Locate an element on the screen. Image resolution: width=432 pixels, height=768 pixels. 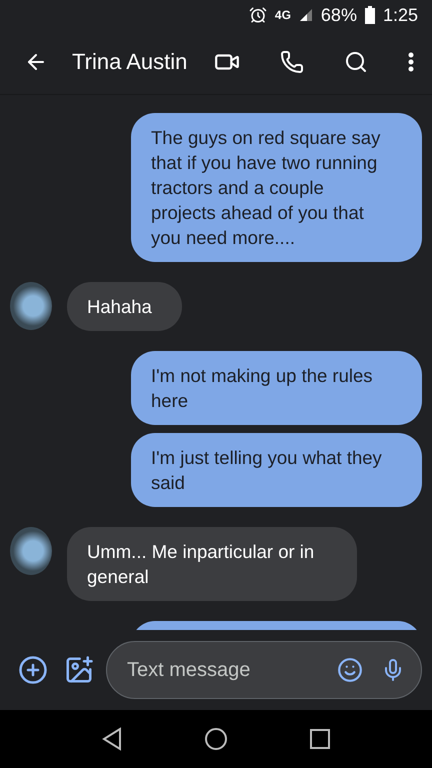
received-message: Umm... Me inparticular or in general is located at coordinates (212, 564).